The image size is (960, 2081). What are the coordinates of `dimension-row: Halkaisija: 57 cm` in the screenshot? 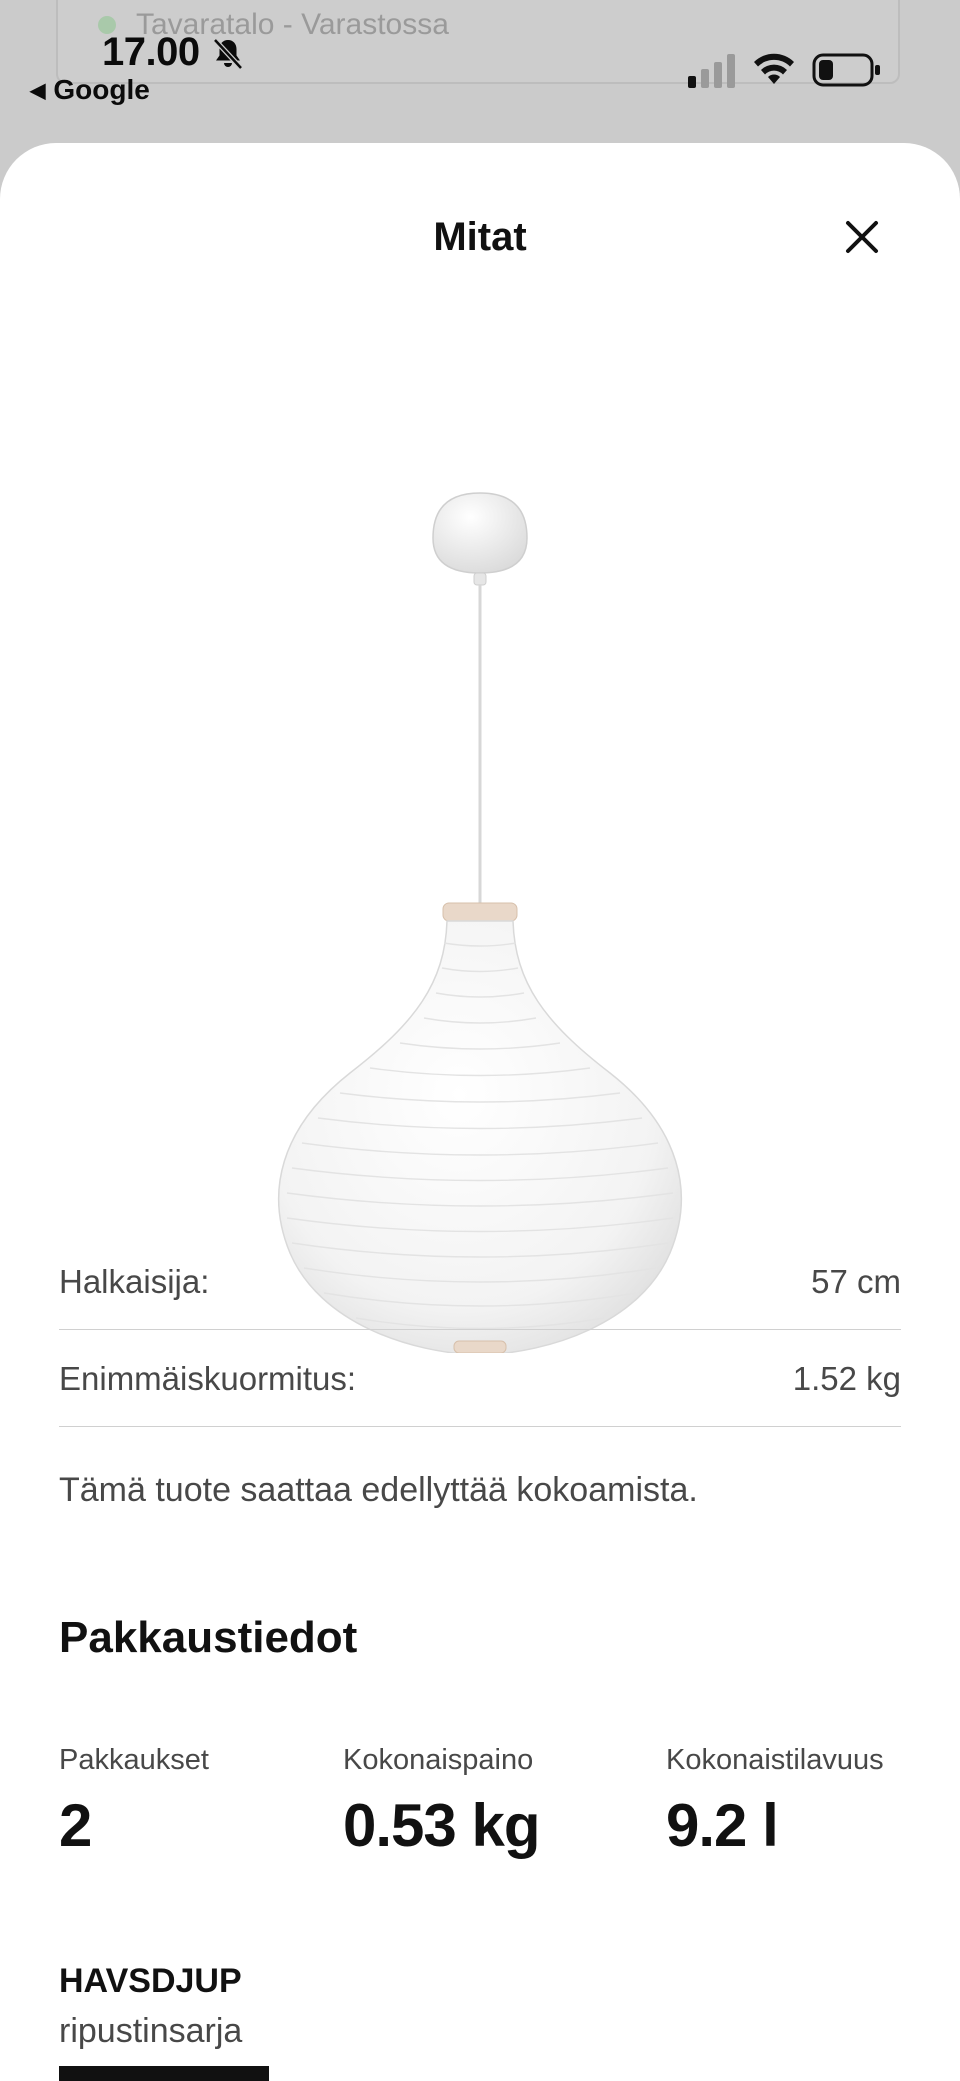 It's located at (480, 1282).